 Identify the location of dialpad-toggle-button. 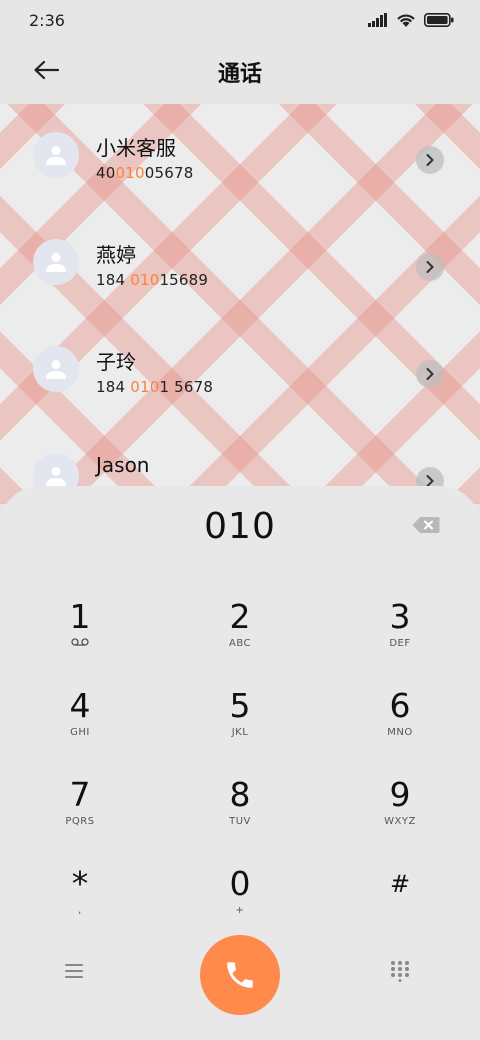
(402, 972).